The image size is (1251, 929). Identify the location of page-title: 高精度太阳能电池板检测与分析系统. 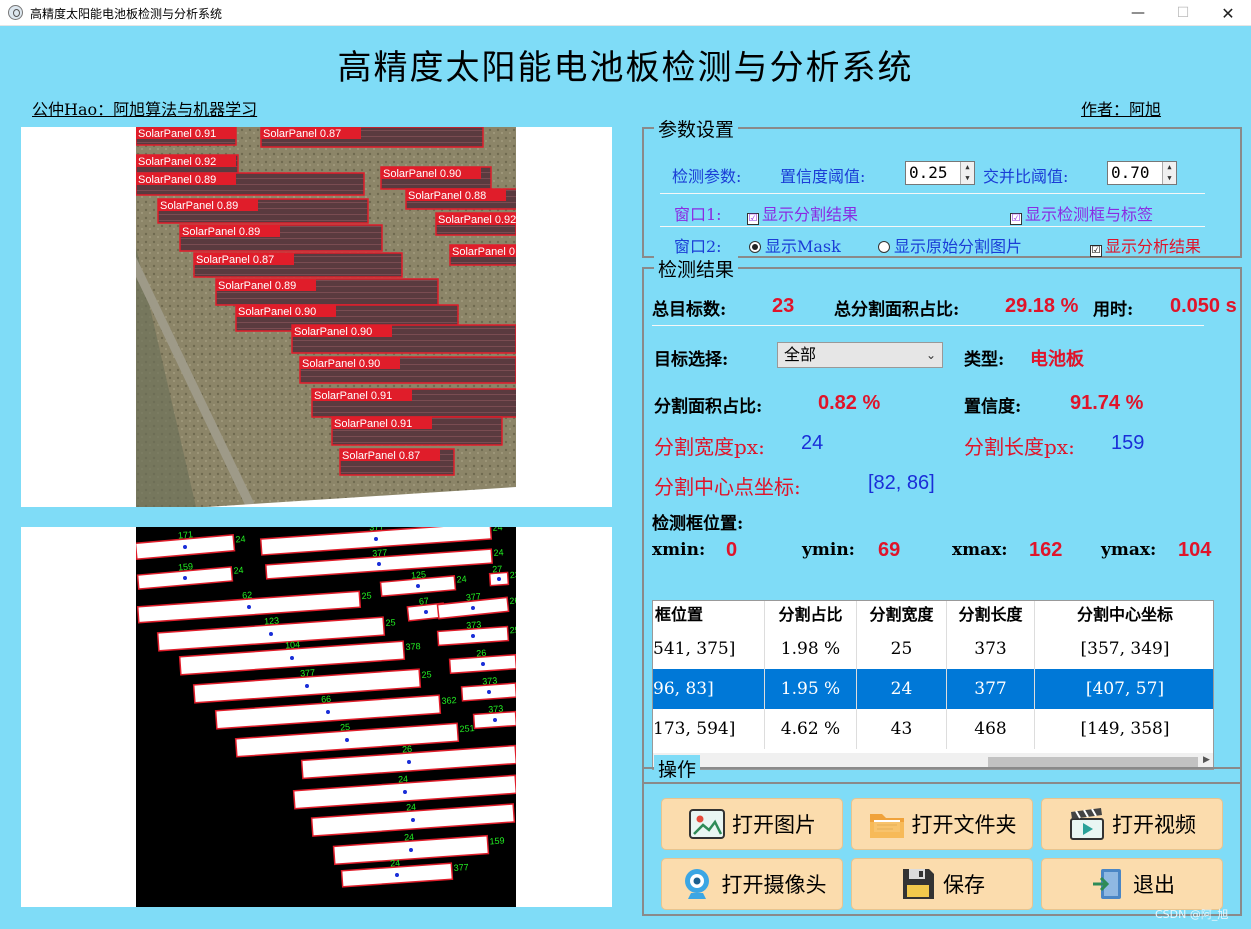
(625, 68).